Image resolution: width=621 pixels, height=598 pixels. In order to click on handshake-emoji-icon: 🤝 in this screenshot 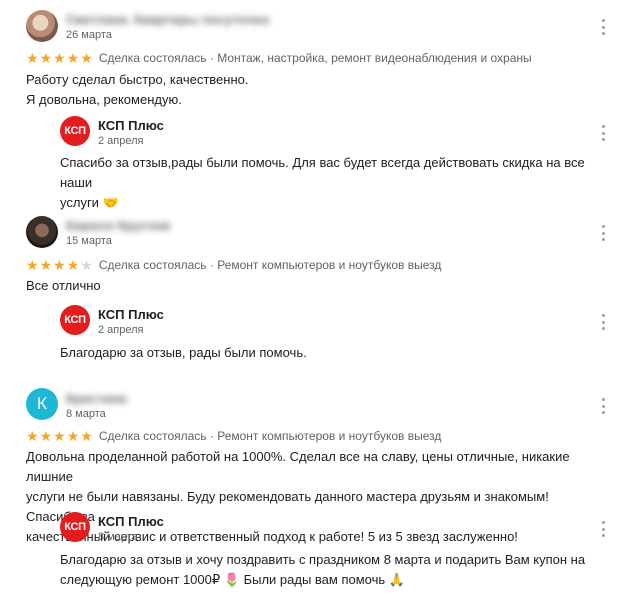, I will do `click(110, 202)`.